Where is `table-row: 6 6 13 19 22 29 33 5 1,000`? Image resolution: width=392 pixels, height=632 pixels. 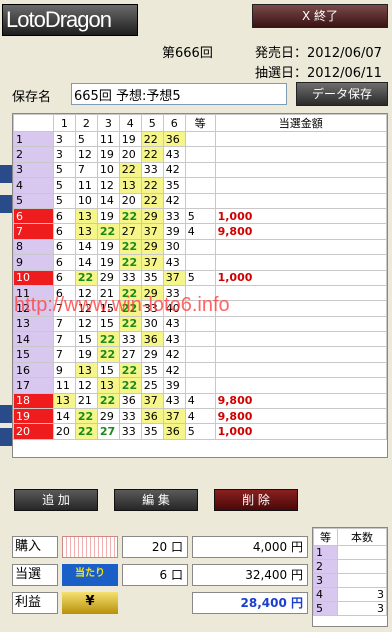 table-row: 6 6 13 19 22 29 33 5 1,000 is located at coordinates (200, 216).